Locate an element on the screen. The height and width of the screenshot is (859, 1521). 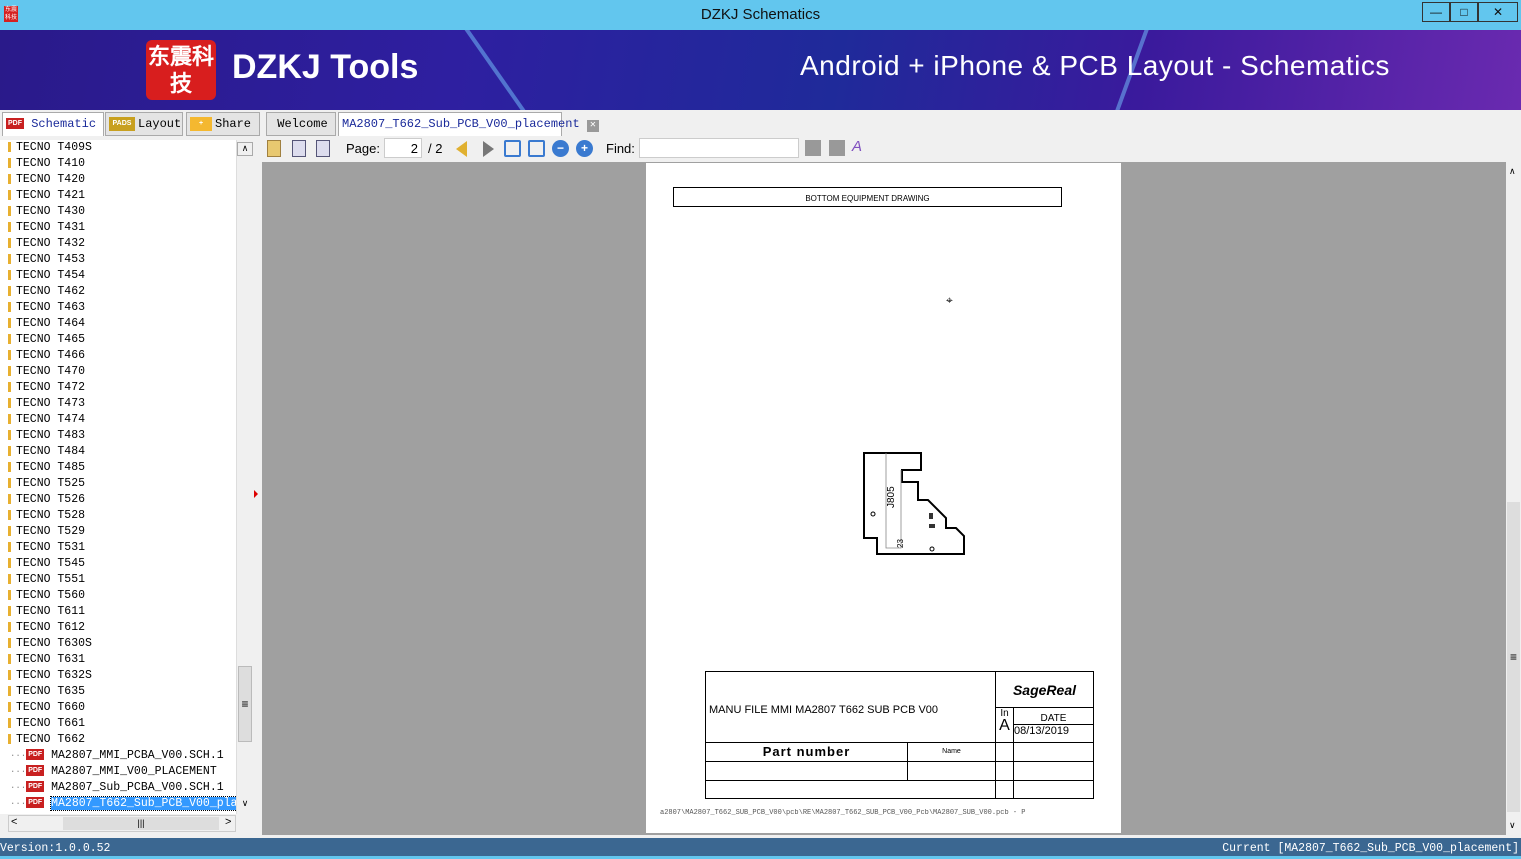
tree-folder: TECNO T430 is located at coordinates (118, 212).